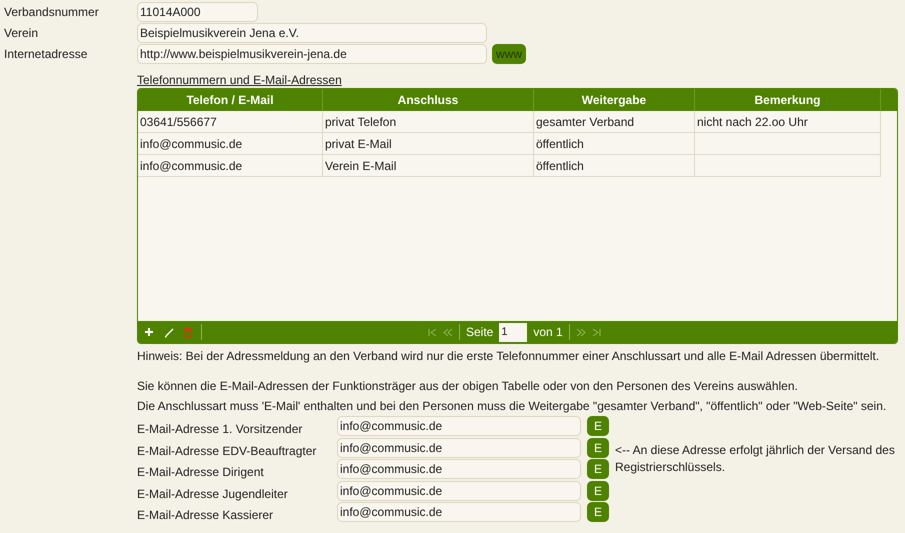  I want to click on table-cell: gesamter Verband, so click(614, 122).